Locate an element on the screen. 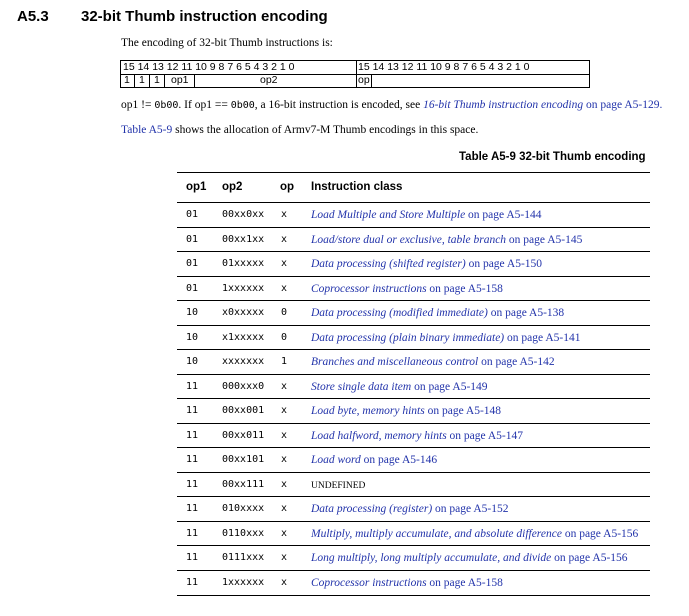 Image resolution: width=689 pixels, height=616 pixels. op1-field: op1 is located at coordinates (180, 80).